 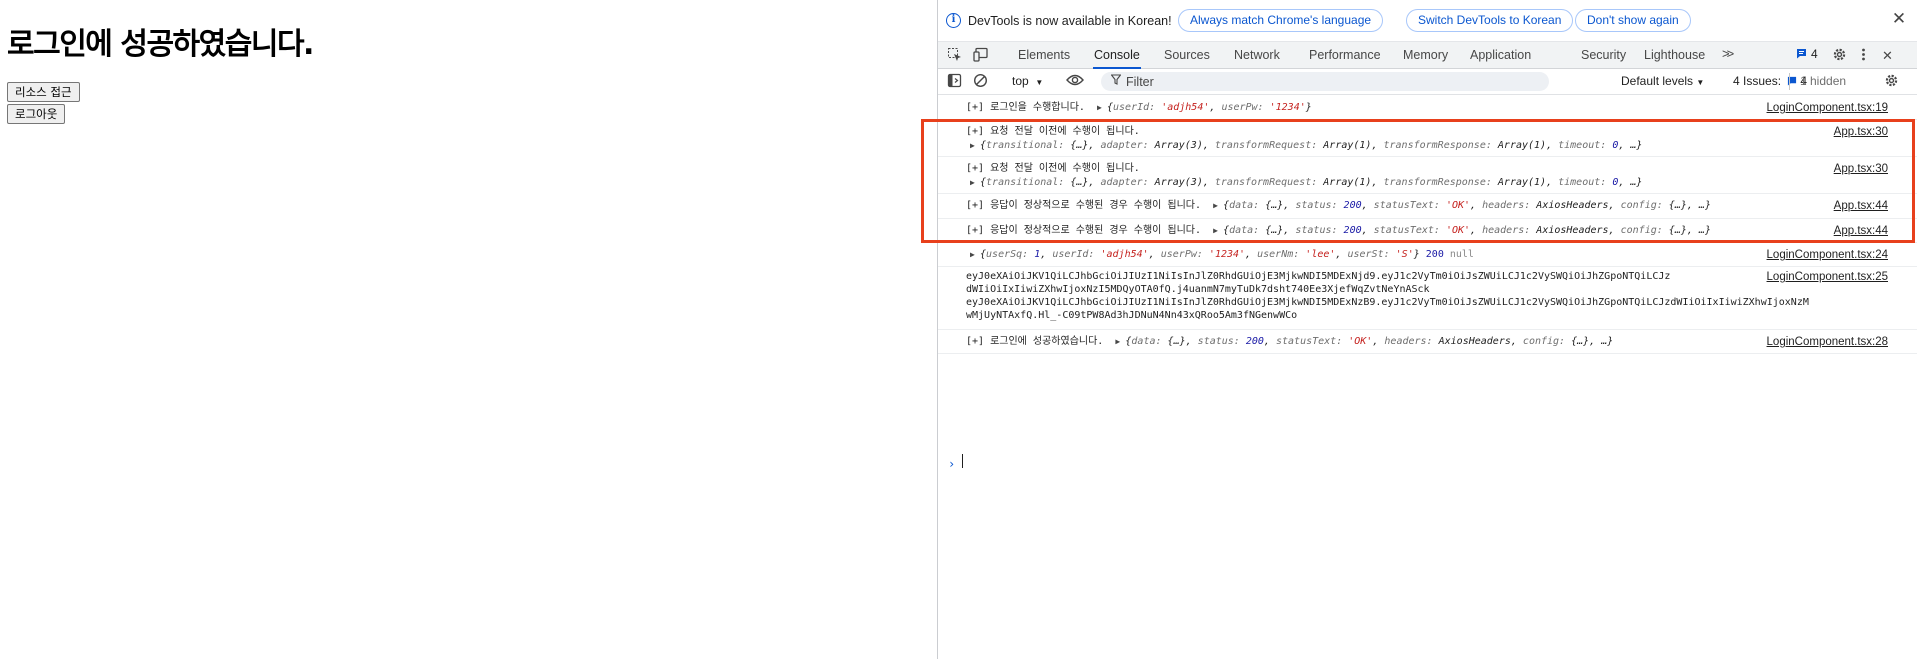 I want to click on filter-input, so click(x=1331, y=81).